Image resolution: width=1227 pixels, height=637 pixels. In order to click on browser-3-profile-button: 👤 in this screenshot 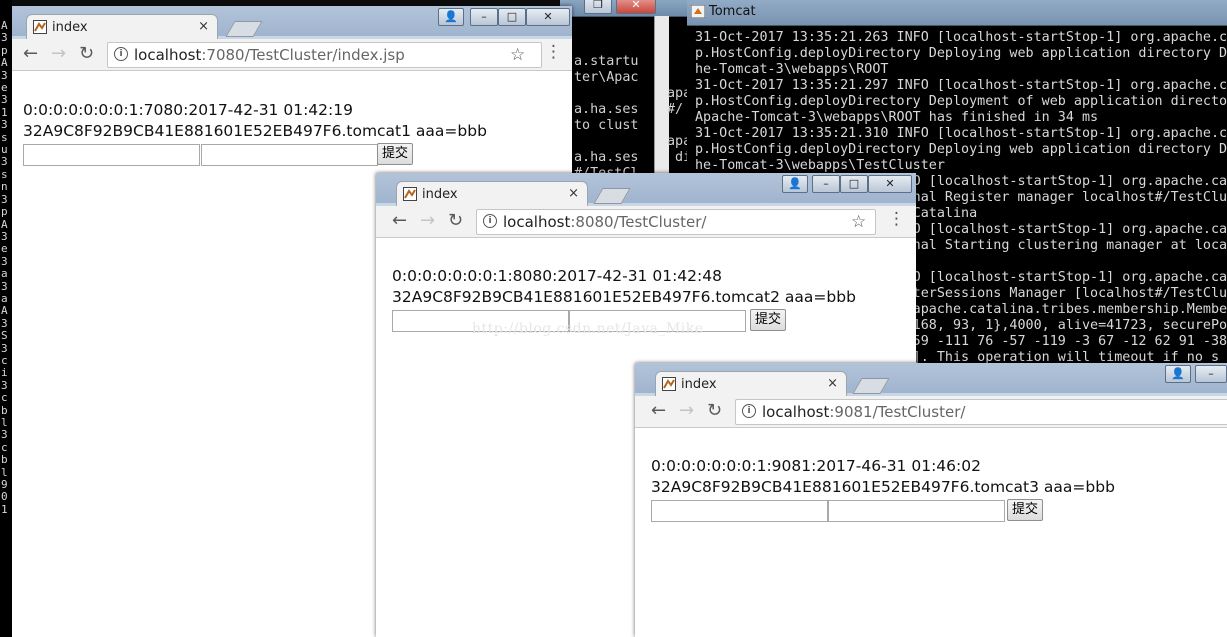, I will do `click(1178, 374)`.